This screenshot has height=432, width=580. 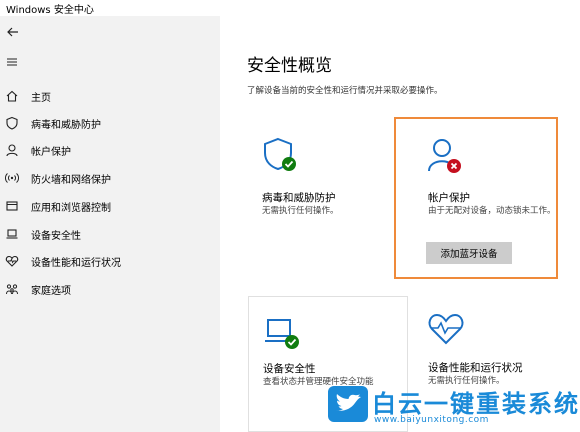 What do you see at coordinates (110, 234) in the screenshot?
I see `sidebar-item-device-security: 设备安全性` at bounding box center [110, 234].